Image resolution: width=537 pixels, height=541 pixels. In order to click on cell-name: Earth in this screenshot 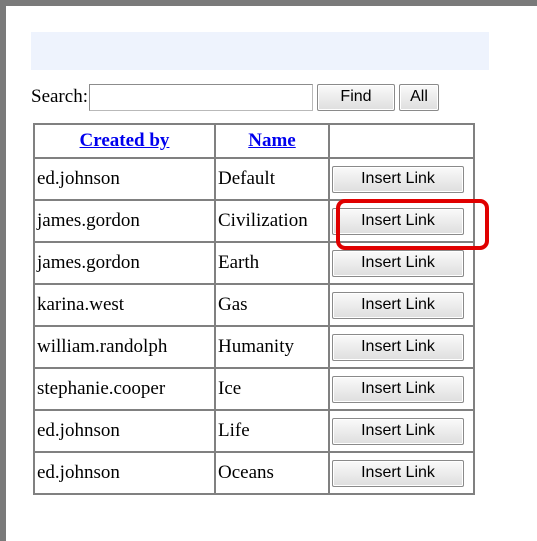, I will do `click(272, 263)`.